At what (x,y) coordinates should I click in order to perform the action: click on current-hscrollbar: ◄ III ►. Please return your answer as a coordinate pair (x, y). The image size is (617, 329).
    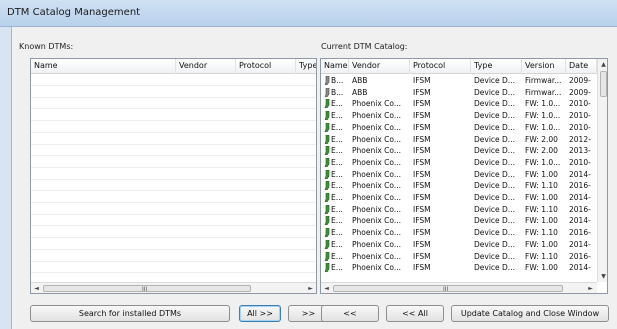
    Looking at the image, I should click on (459, 287).